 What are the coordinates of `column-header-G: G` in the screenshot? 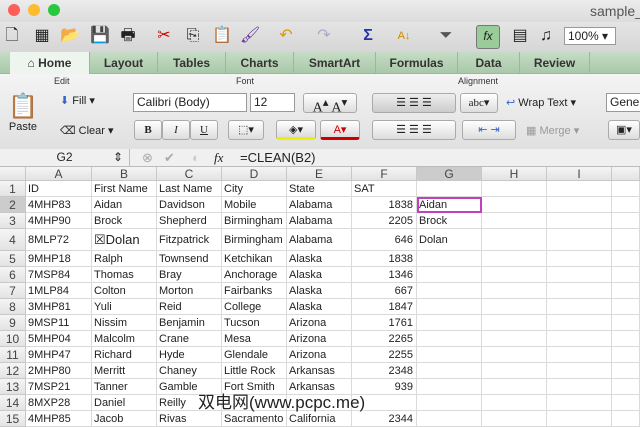 It's located at (449, 174).